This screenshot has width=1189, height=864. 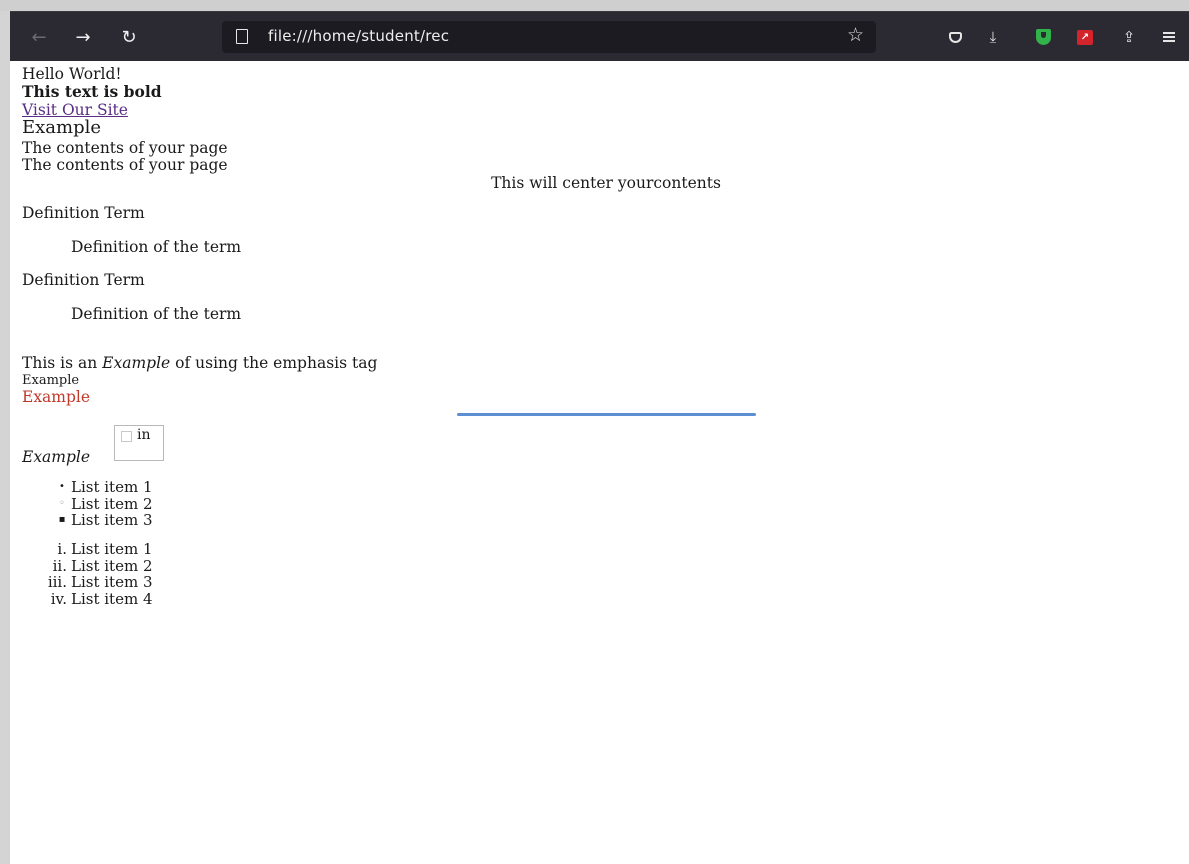 I want to click on red-example: Example, so click(x=56, y=397).